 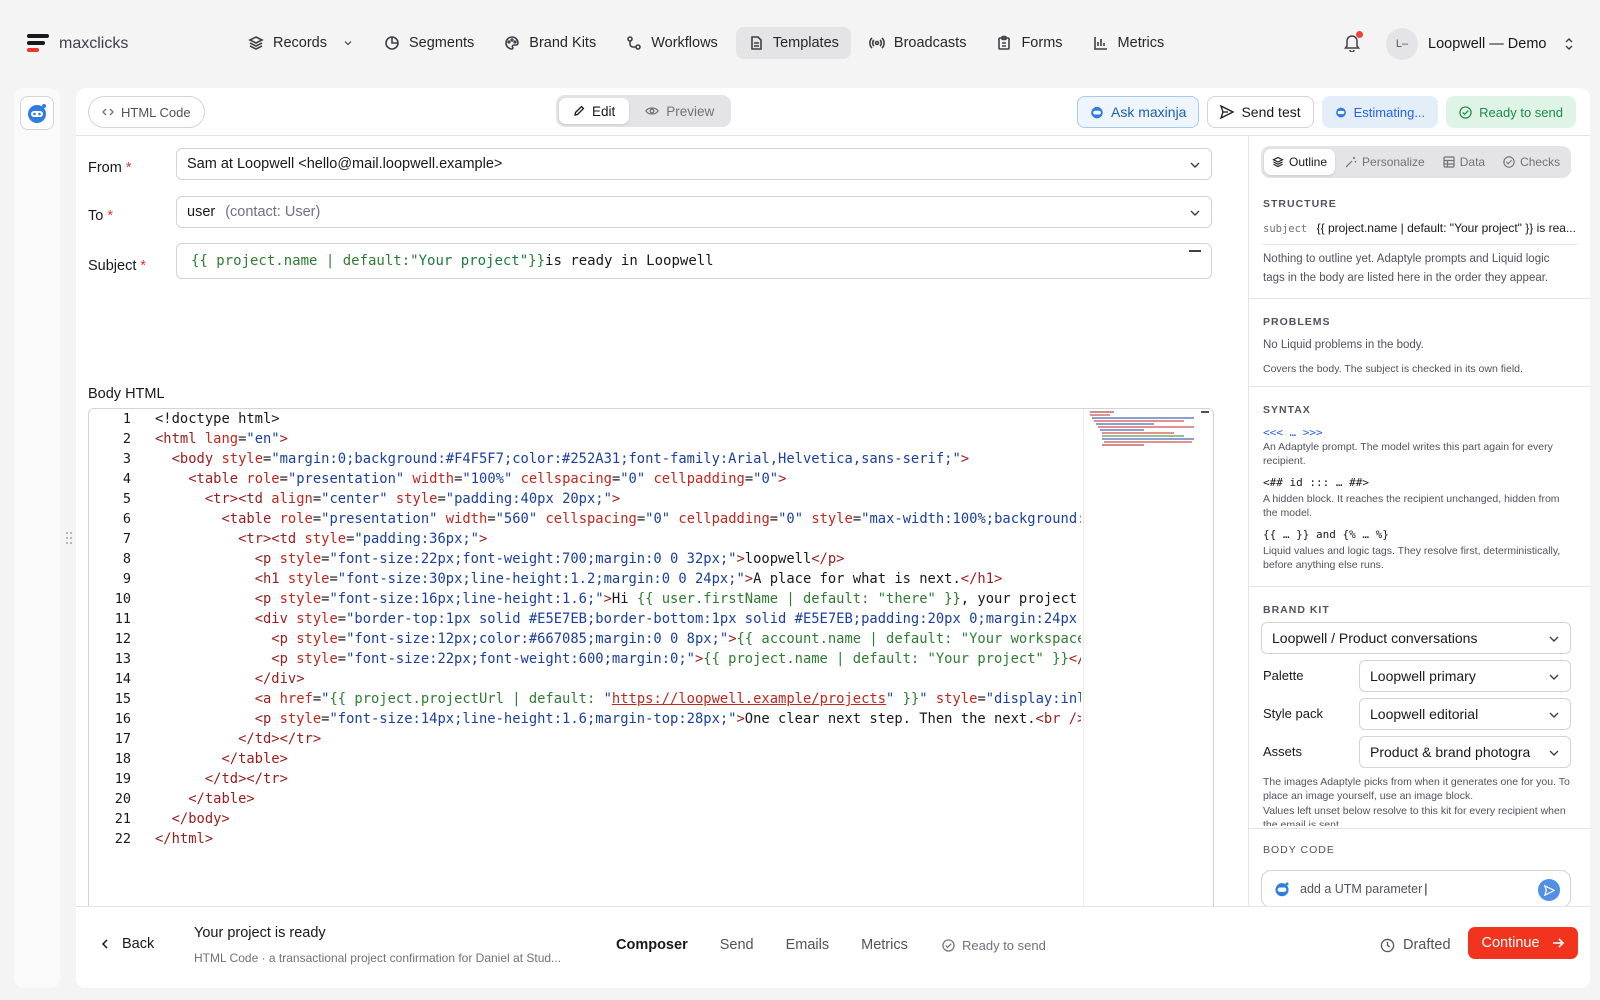 What do you see at coordinates (1419, 298) in the screenshot?
I see `divider` at bounding box center [1419, 298].